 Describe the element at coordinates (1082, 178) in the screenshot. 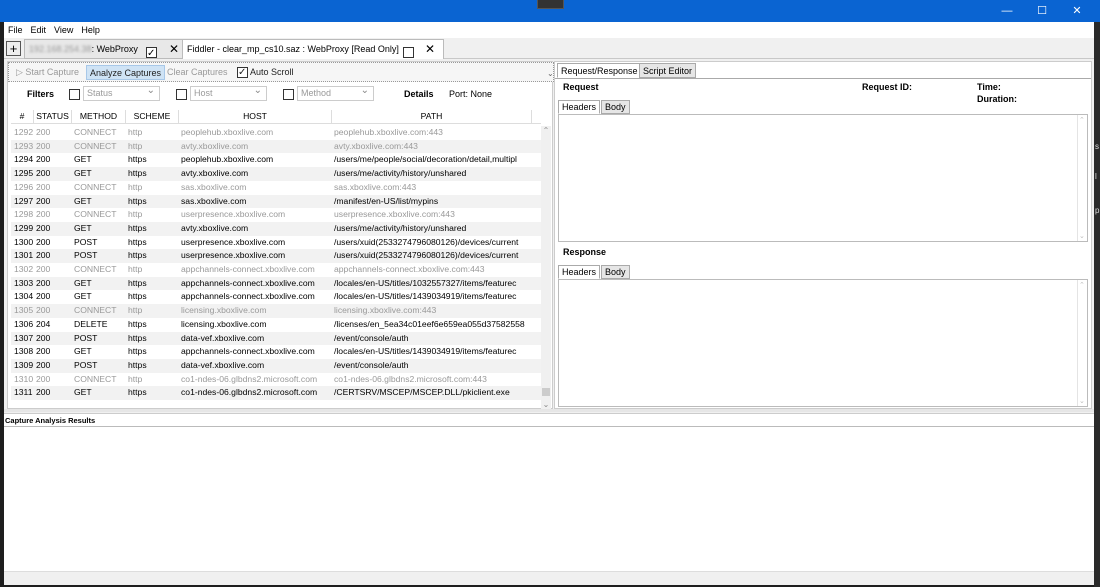

I see `request-scrollbar: ⌃ ⌄` at that location.